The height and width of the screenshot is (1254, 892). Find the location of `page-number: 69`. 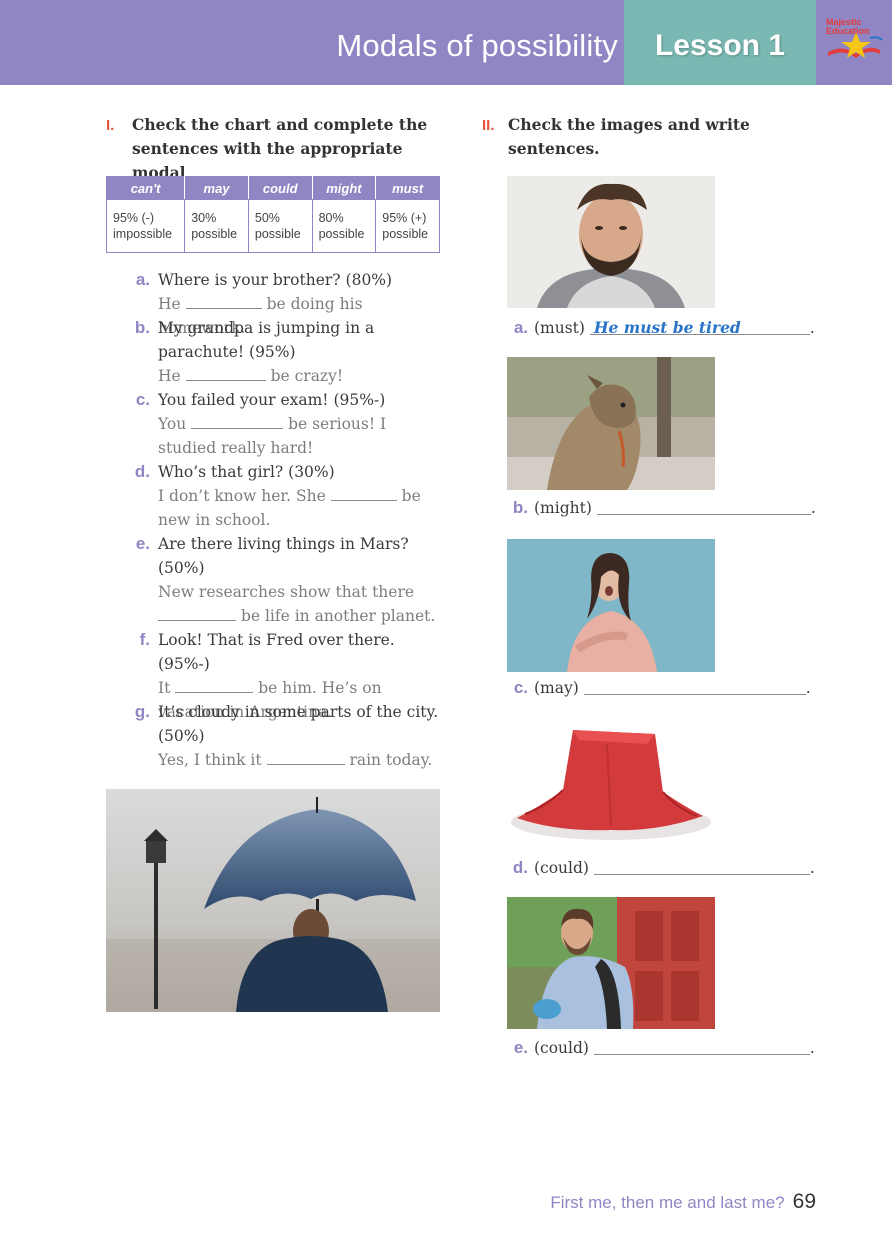

page-number: 69 is located at coordinates (804, 1201).